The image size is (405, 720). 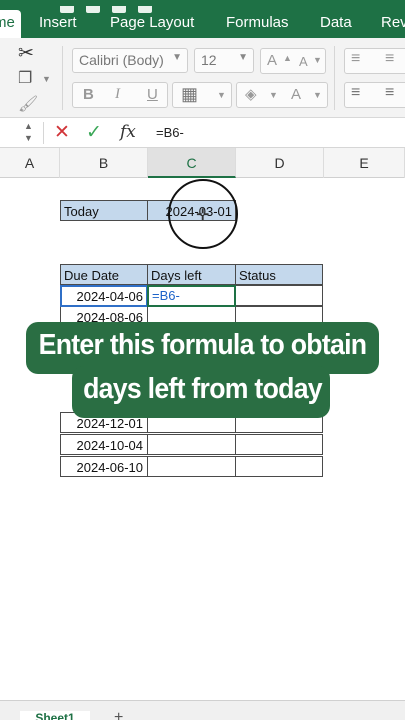 I want to click on style-buttons: B I U, so click(x=120, y=95).